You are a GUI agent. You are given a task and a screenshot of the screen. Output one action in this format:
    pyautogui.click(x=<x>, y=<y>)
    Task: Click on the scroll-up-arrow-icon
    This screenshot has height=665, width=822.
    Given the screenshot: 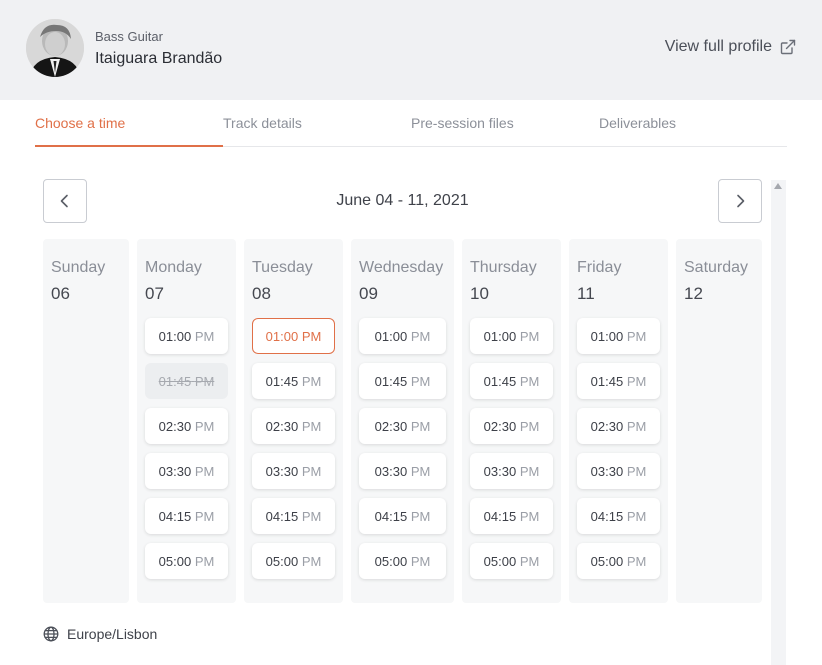 What is the action you would take?
    pyautogui.click(x=778, y=186)
    